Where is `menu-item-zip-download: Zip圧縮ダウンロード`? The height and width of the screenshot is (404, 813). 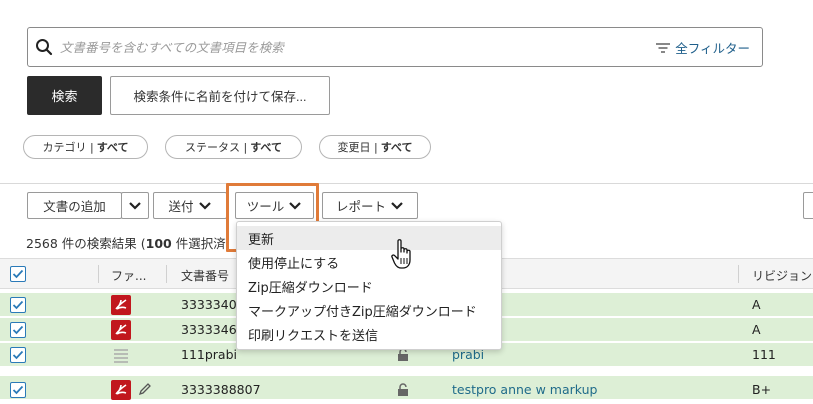
menu-item-zip-download: Zip圧縮ダウンロード is located at coordinates (369, 286).